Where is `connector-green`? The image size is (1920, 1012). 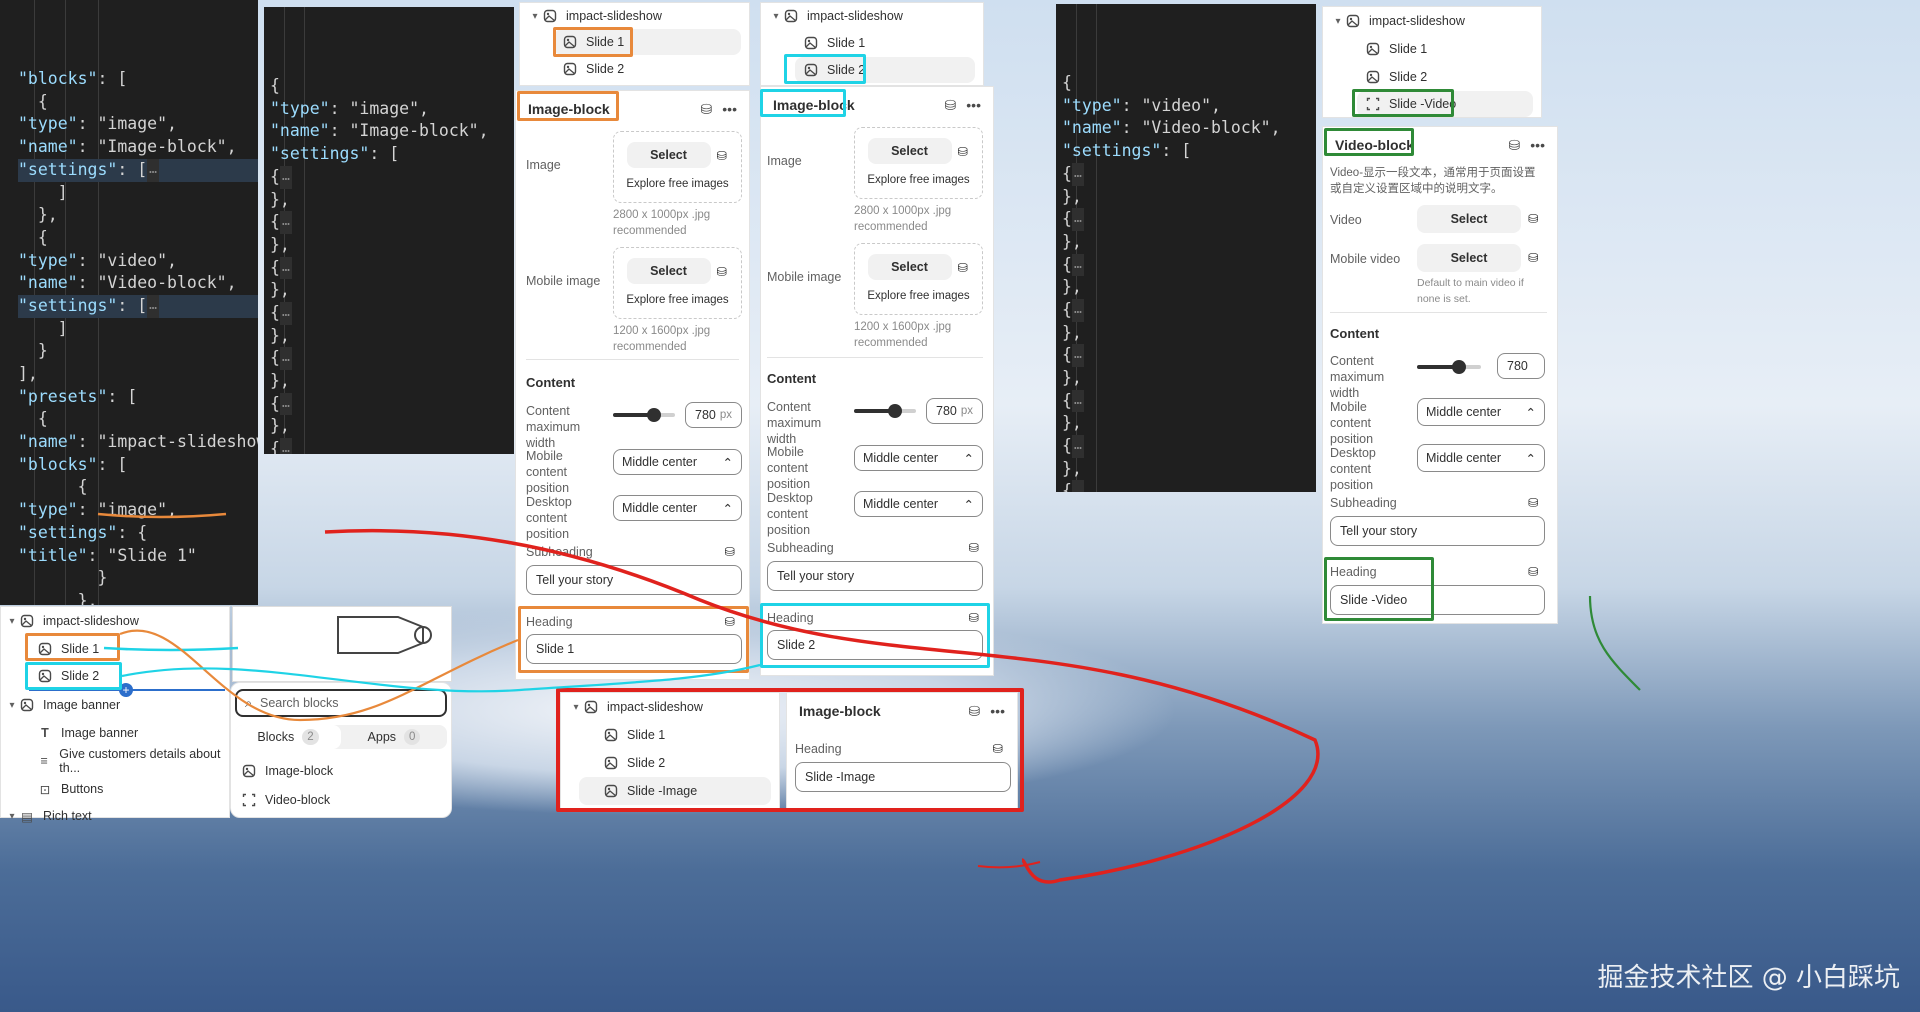
connector-green is located at coordinates (1614, 643).